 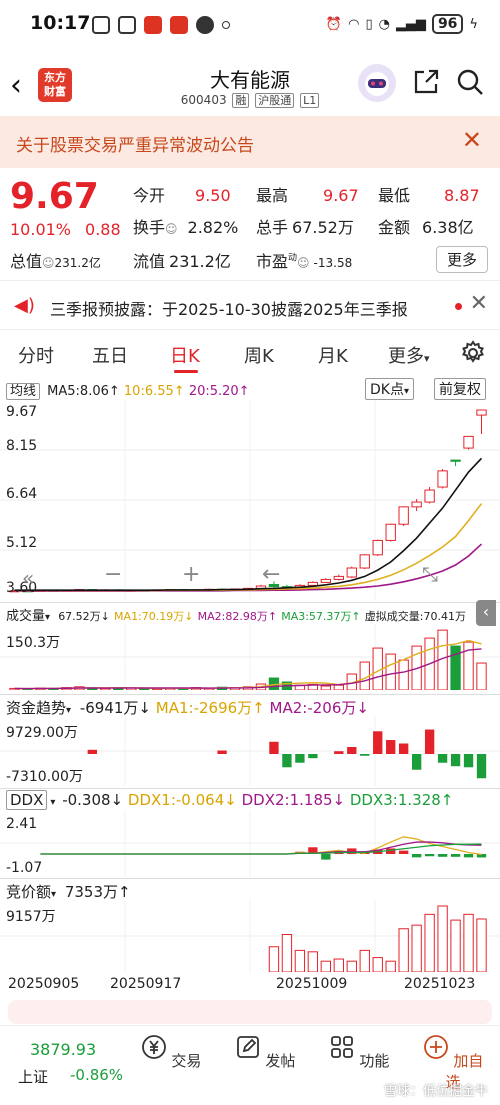 What do you see at coordinates (84, 616) in the screenshot?
I see `volume-value: 67.52万↓` at bounding box center [84, 616].